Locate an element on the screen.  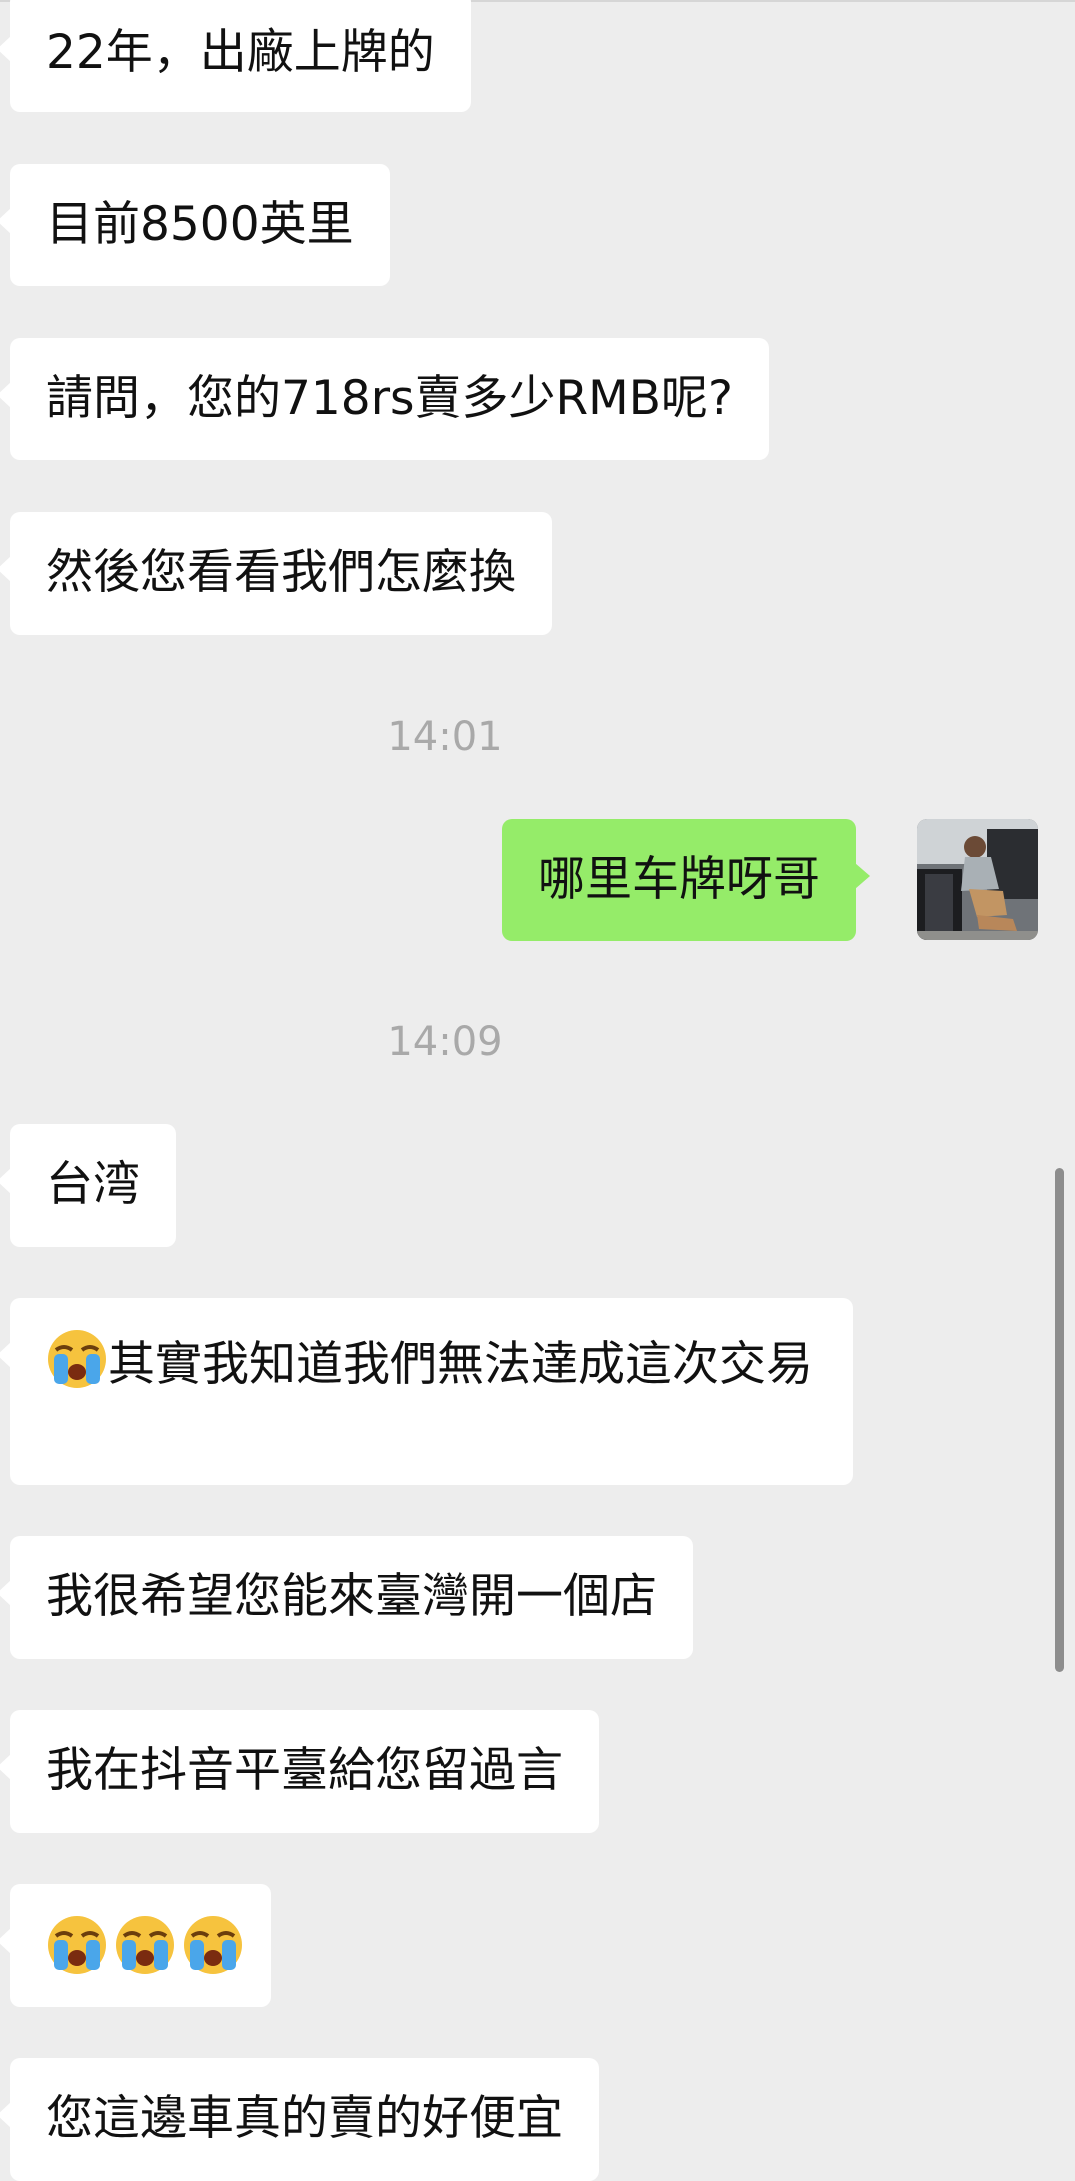
timestamp: 14:01 is located at coordinates (445, 737).